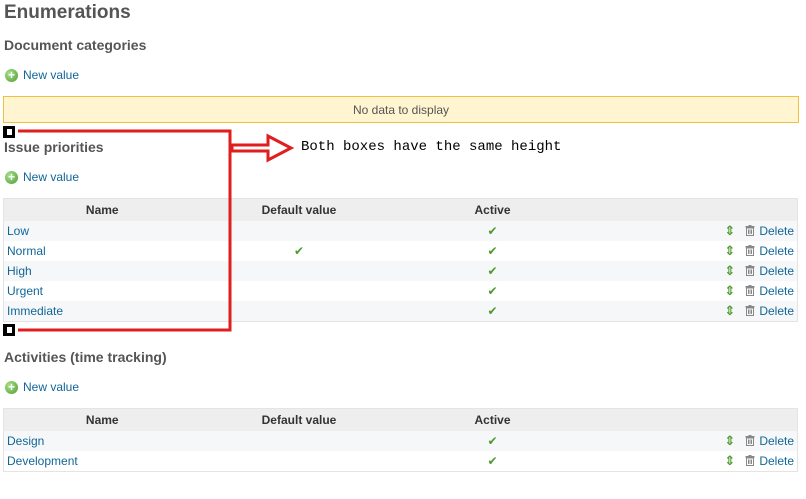 The width and height of the screenshot is (806, 499). What do you see at coordinates (262, 148) in the screenshot?
I see `annotation-arrow` at bounding box center [262, 148].